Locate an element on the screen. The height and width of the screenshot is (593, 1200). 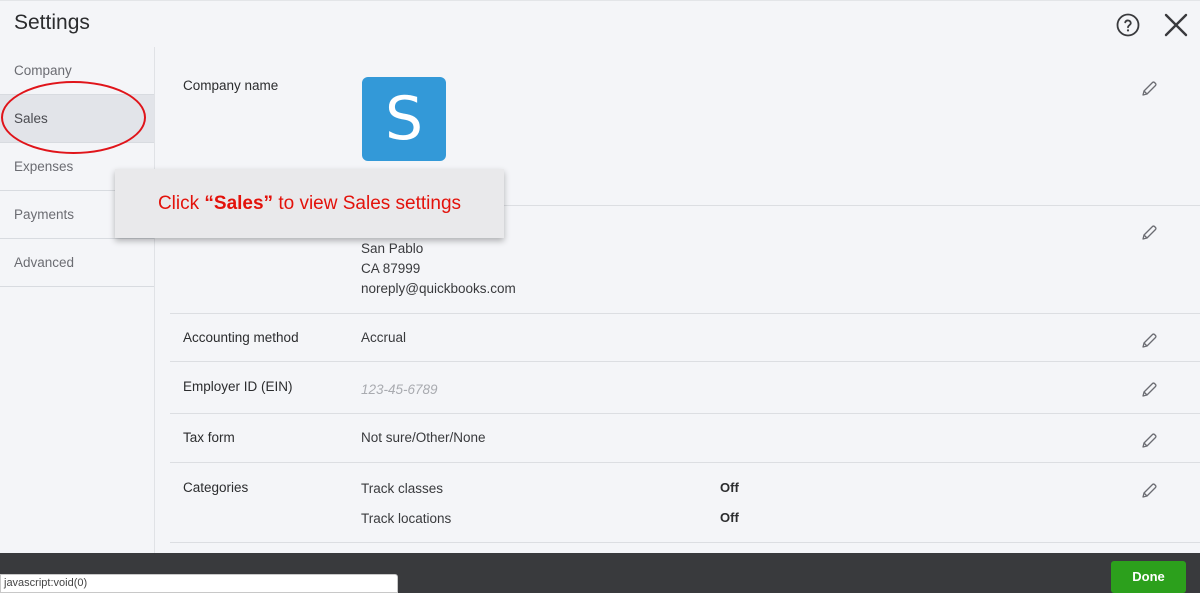
employer-id-label: Employer ID (EIN) is located at coordinates (238, 386).